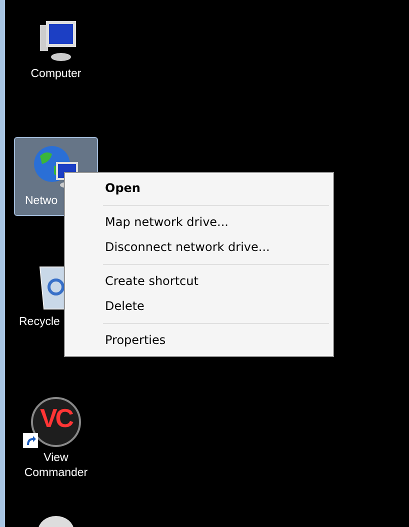 The width and height of the screenshot is (409, 527). Describe the element at coordinates (199, 281) in the screenshot. I see `menu-item: Create shortcut` at that location.